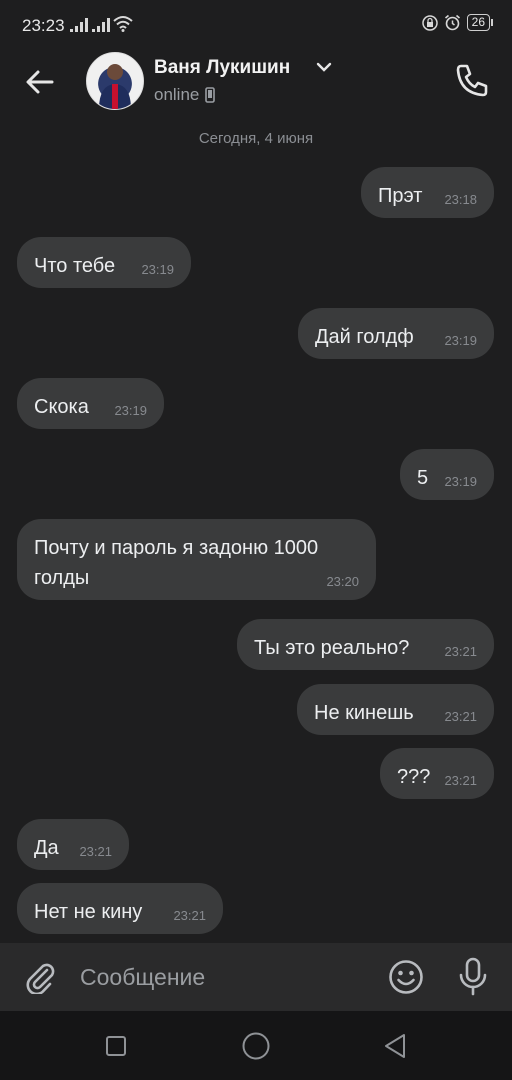 The height and width of the screenshot is (1080, 512). I want to click on message-bubble-incoming: Что тебе 23:19, so click(104, 262).